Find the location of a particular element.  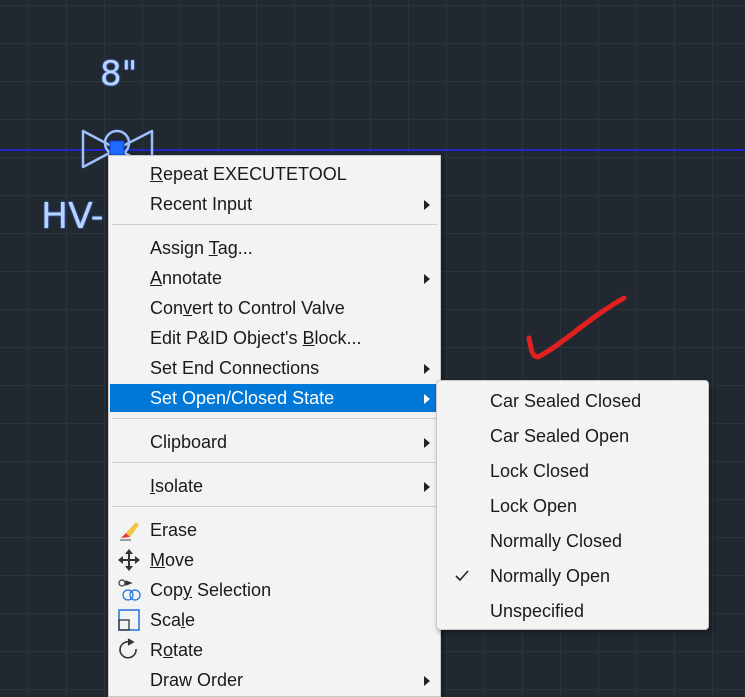

menu-item-label: Erase is located at coordinates (174, 529).